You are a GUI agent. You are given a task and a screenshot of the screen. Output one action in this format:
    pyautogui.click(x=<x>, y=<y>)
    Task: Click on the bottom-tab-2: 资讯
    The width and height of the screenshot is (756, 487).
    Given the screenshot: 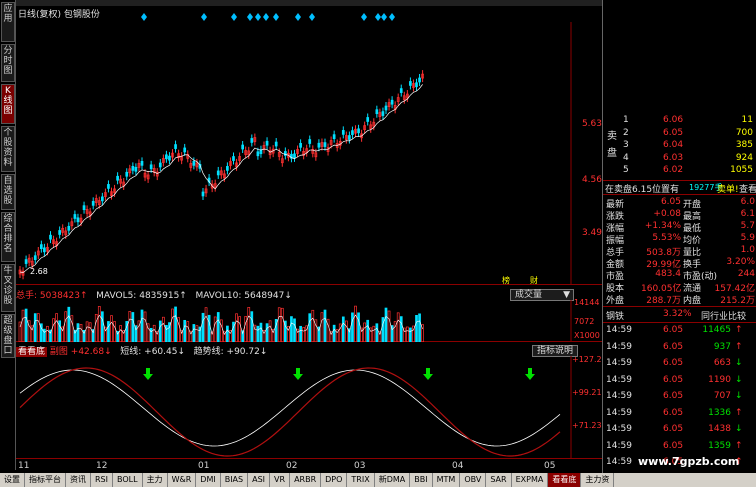 What is the action you would take?
    pyautogui.click(x=78, y=480)
    